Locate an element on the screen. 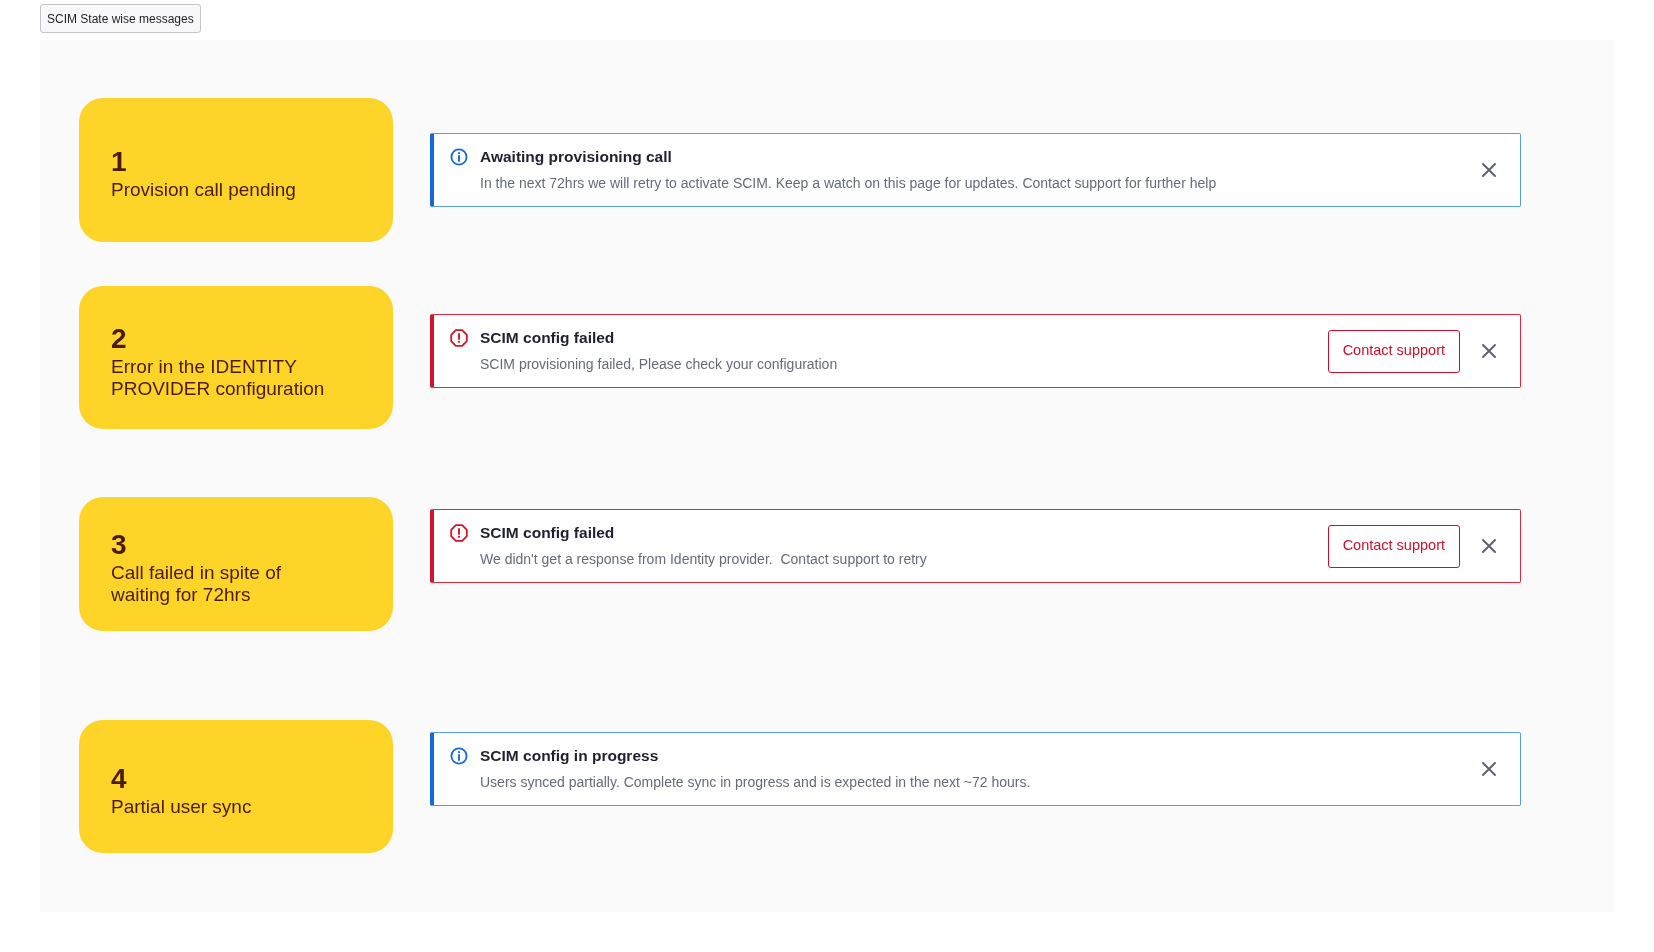 This screenshot has width=1654, height=952. state-label: Call failed in spite of waiting for 72hrs is located at coordinates (197, 584).